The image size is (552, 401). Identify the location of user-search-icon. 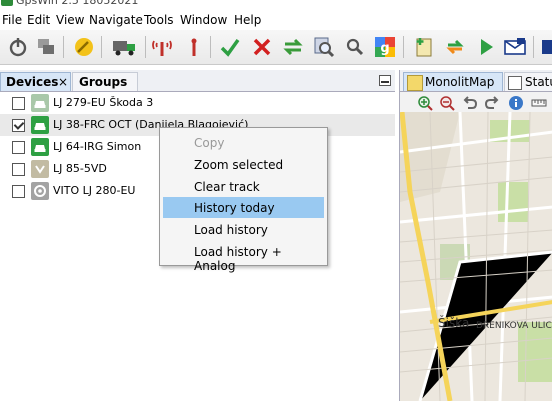
(355, 47).